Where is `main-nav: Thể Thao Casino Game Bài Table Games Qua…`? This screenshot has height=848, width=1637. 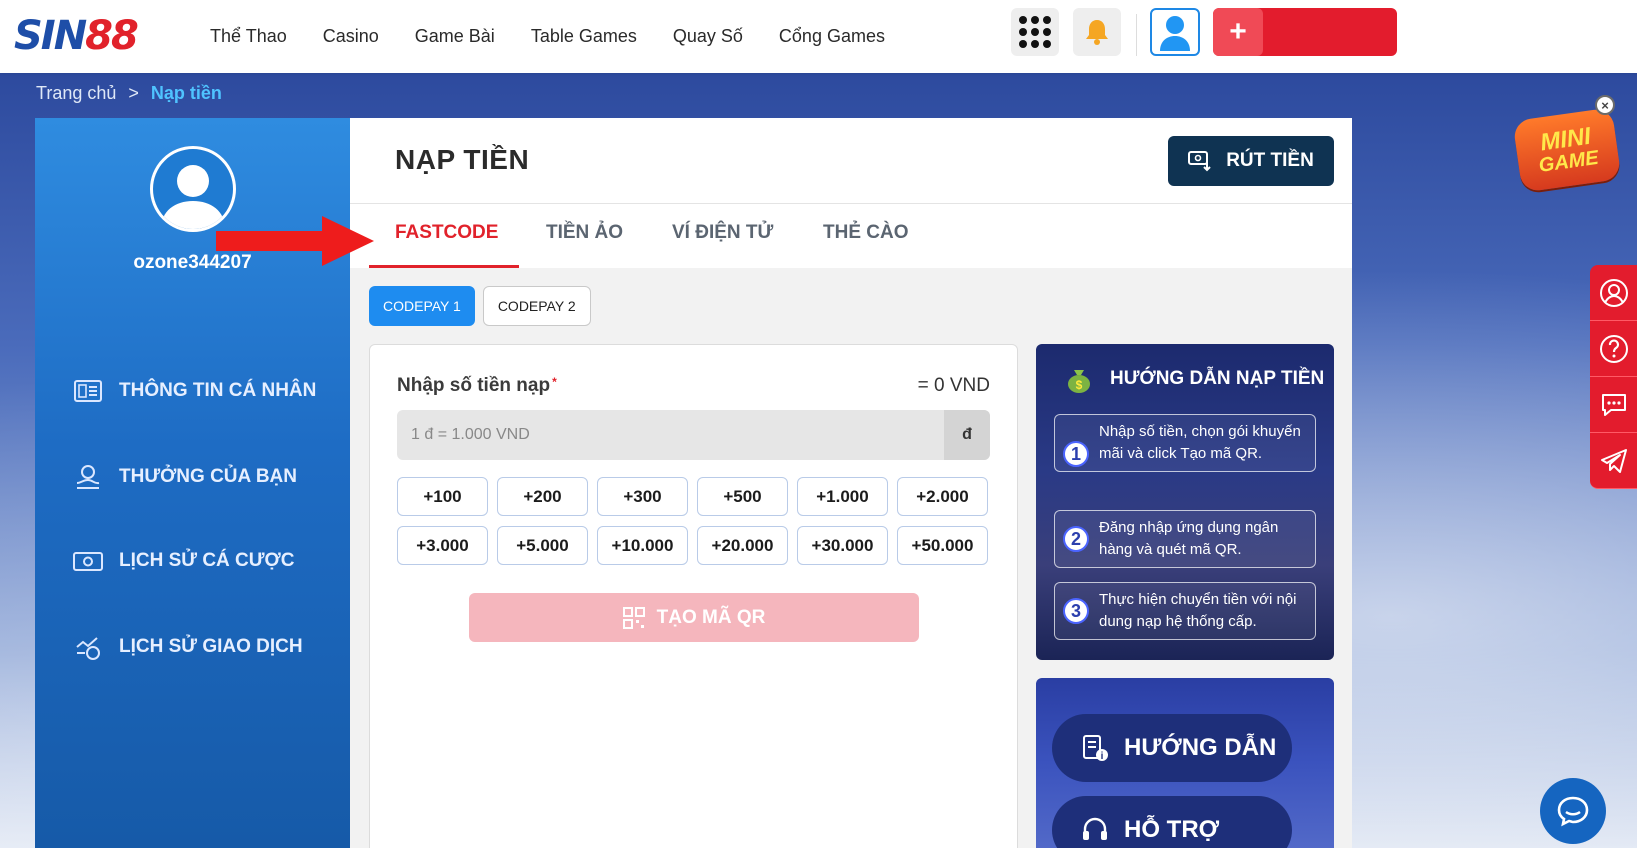 main-nav: Thể Thao Casino Game Bài Table Games Qua… is located at coordinates (565, 36).